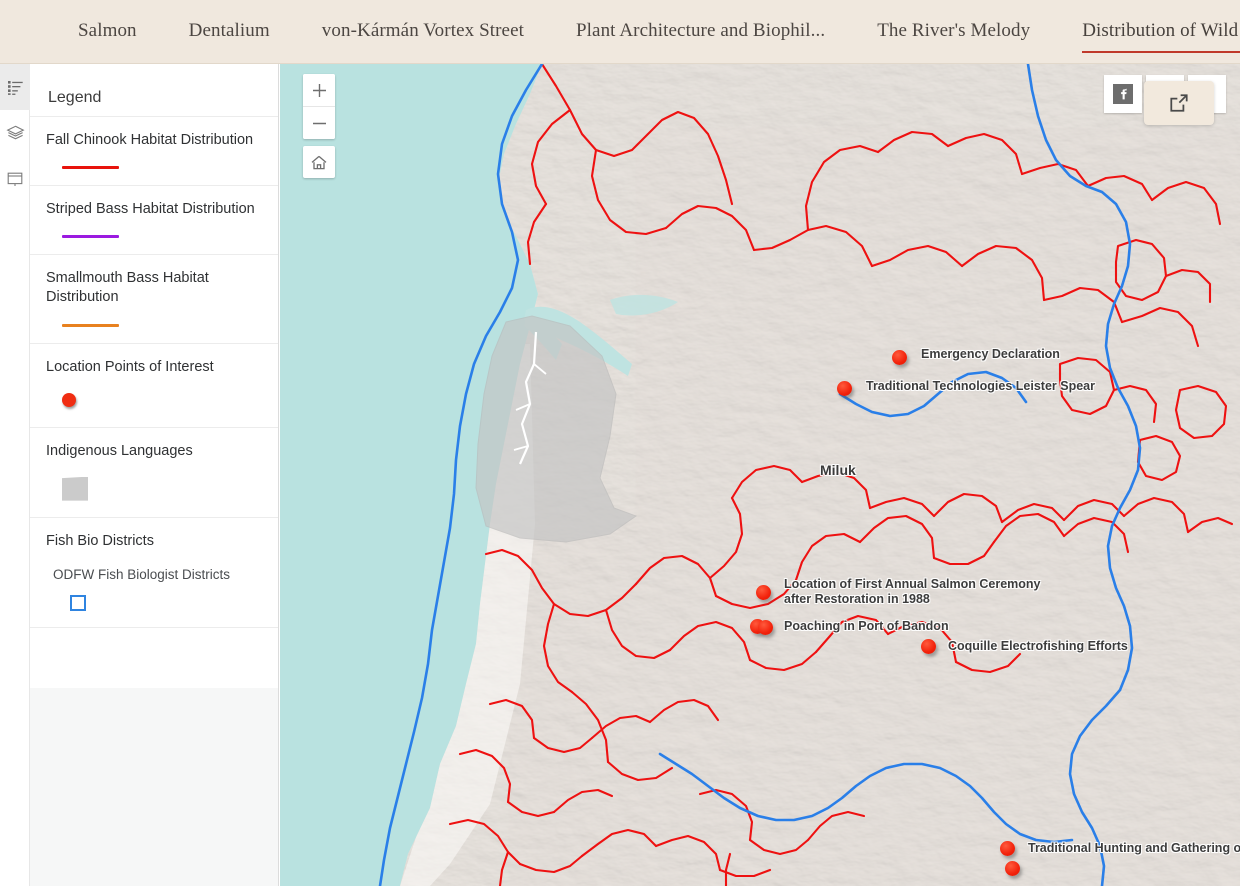  Describe the element at coordinates (838, 470) in the screenshot. I see `map-place-label: Miluk` at that location.